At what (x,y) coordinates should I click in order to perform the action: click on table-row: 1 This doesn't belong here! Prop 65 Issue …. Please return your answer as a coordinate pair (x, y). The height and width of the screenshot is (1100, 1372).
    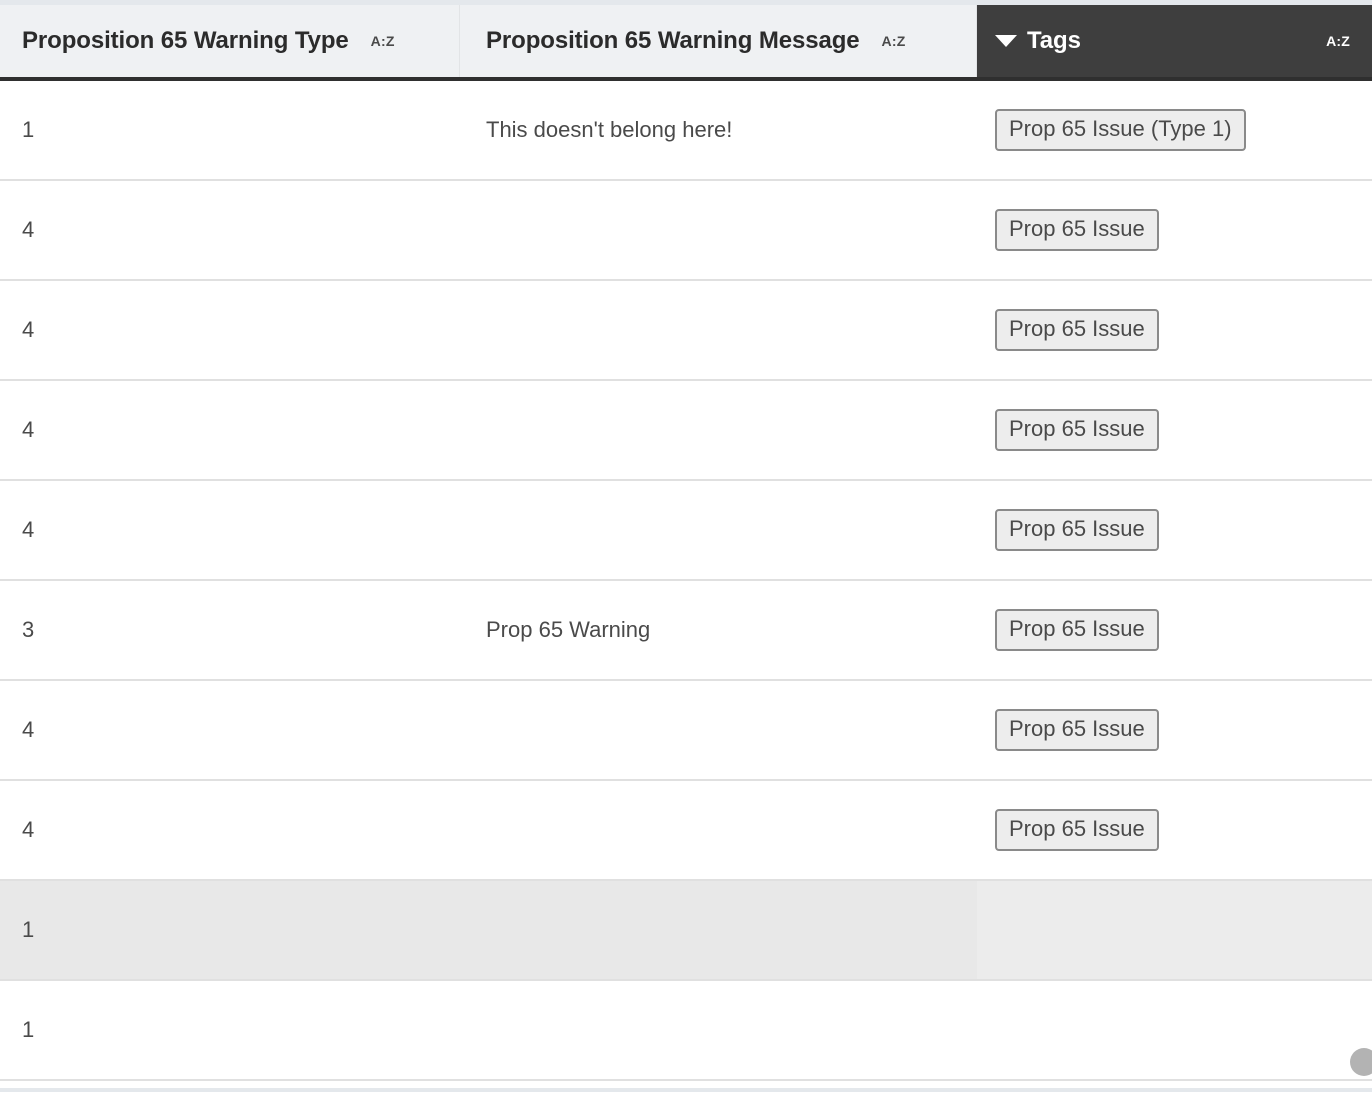
    Looking at the image, I should click on (686, 131).